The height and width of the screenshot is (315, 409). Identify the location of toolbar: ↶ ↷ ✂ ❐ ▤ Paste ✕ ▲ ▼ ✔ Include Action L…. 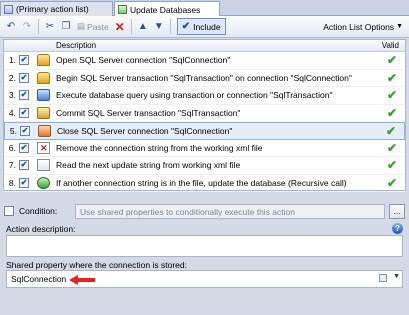
(204, 27).